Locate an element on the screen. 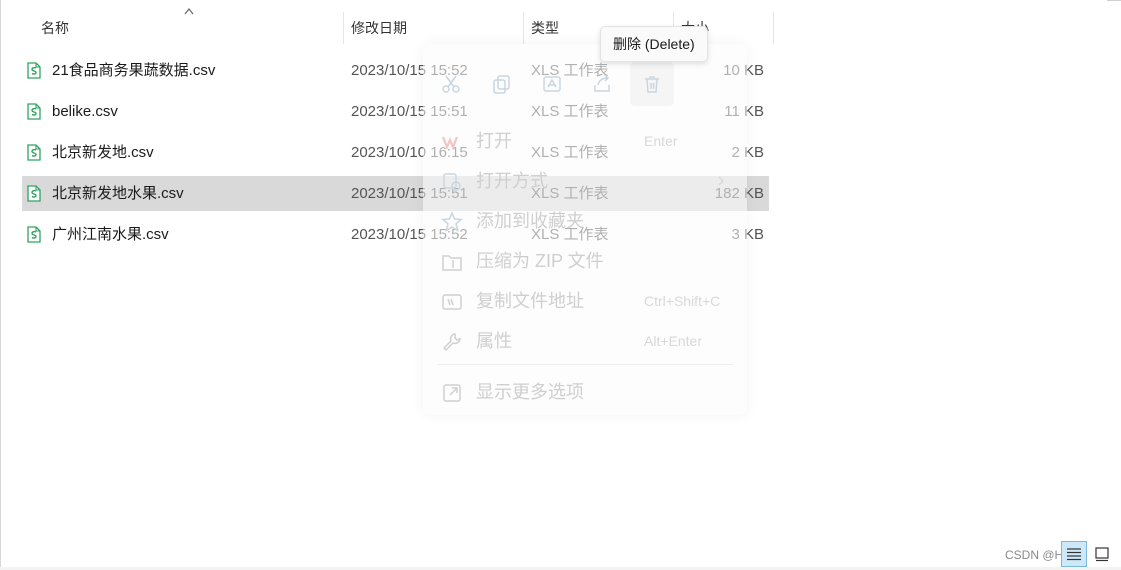 The image size is (1121, 570). menu-item-label: 打开 is located at coordinates (494, 141).